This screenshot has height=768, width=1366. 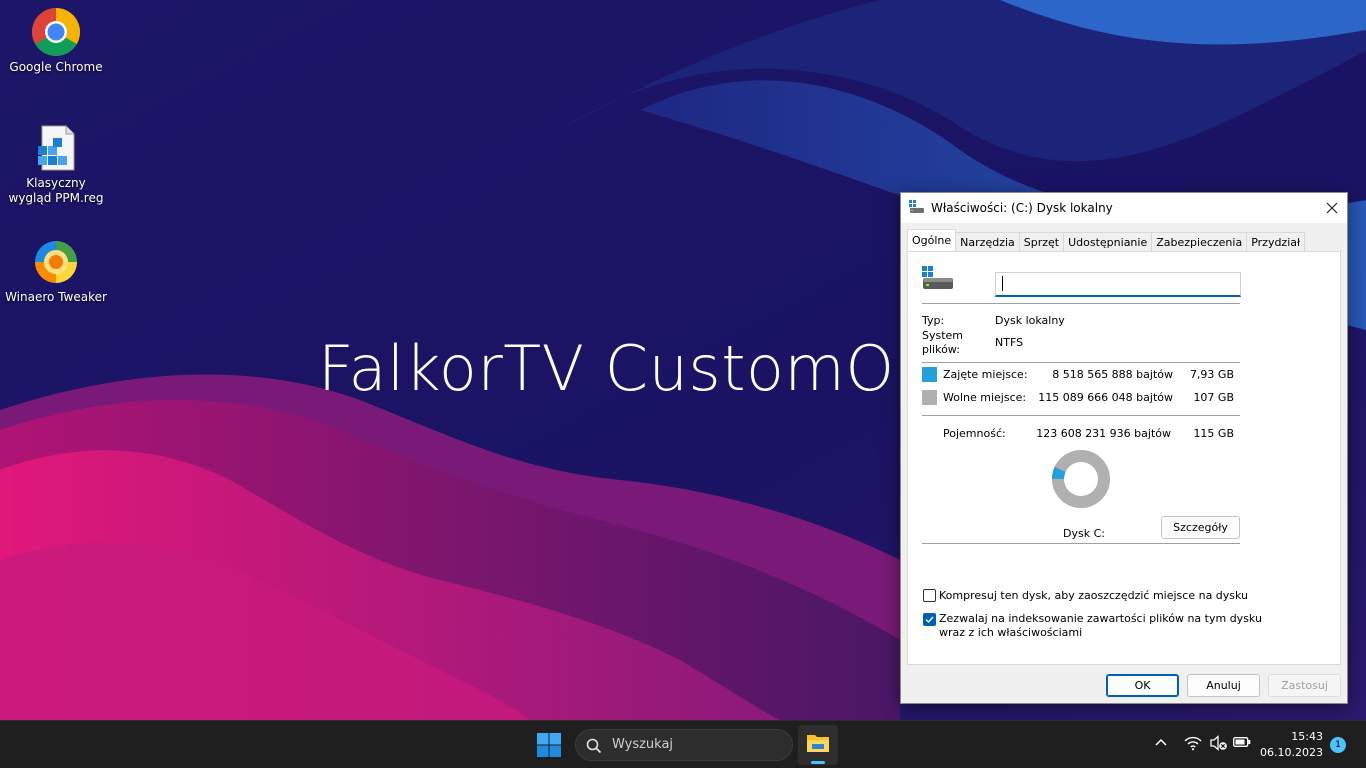 I want to click on used-space-swatch, so click(x=929, y=374).